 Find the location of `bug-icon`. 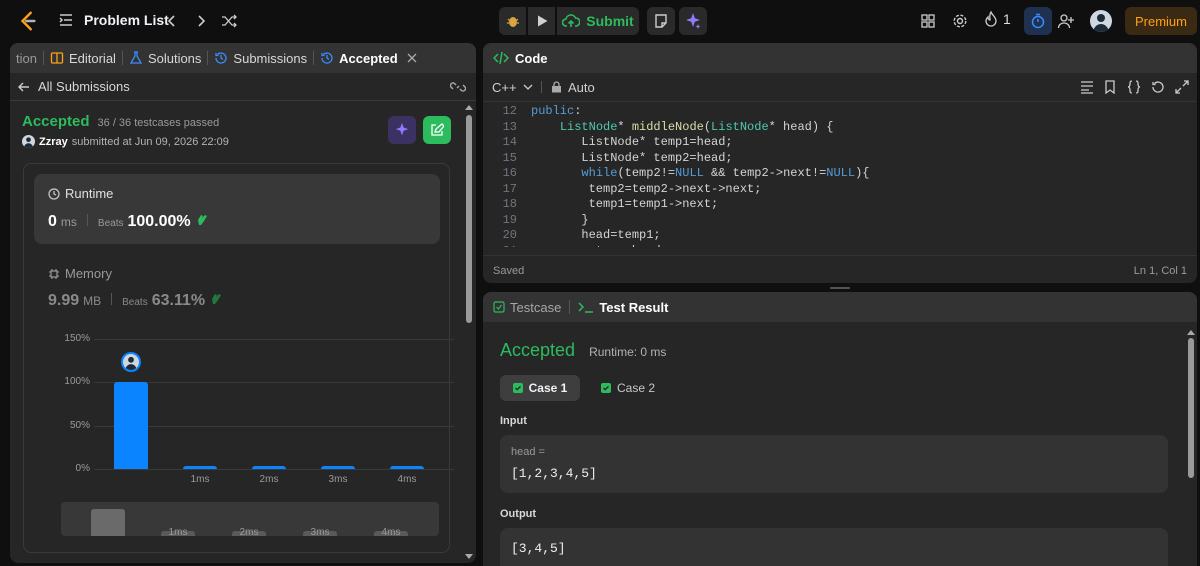

bug-icon is located at coordinates (513, 21).